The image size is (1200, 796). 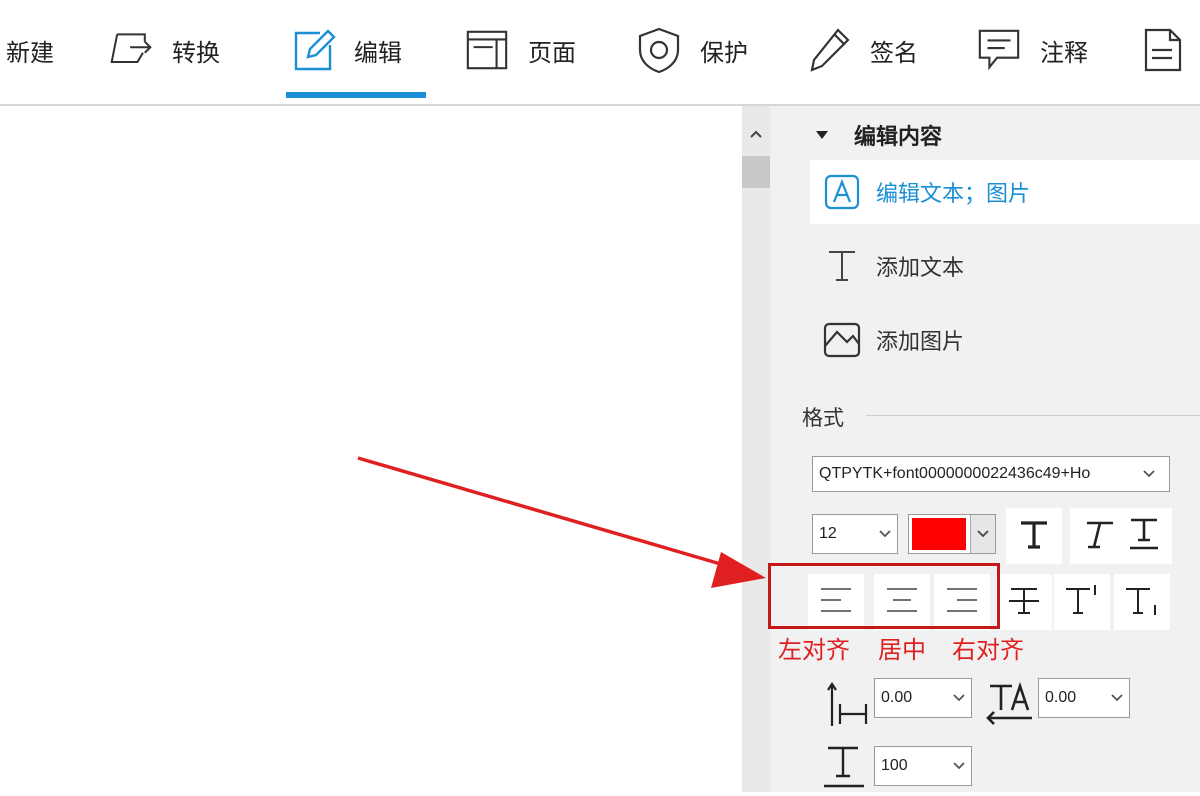 What do you see at coordinates (814, 650) in the screenshot?
I see `annotation-label-left: 左对齐` at bounding box center [814, 650].